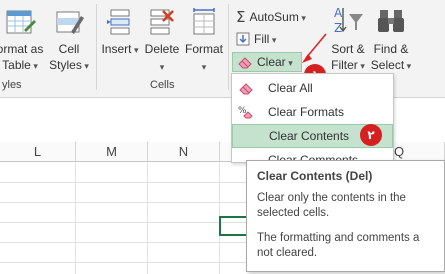  Describe the element at coordinates (277, 17) in the screenshot. I see `autosum-label: AutoSum` at that location.